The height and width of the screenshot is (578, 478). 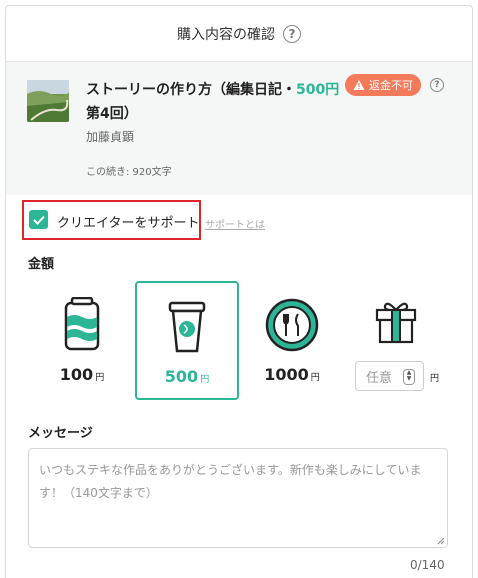 I want to click on resize-grip-icon, so click(x=441, y=541).